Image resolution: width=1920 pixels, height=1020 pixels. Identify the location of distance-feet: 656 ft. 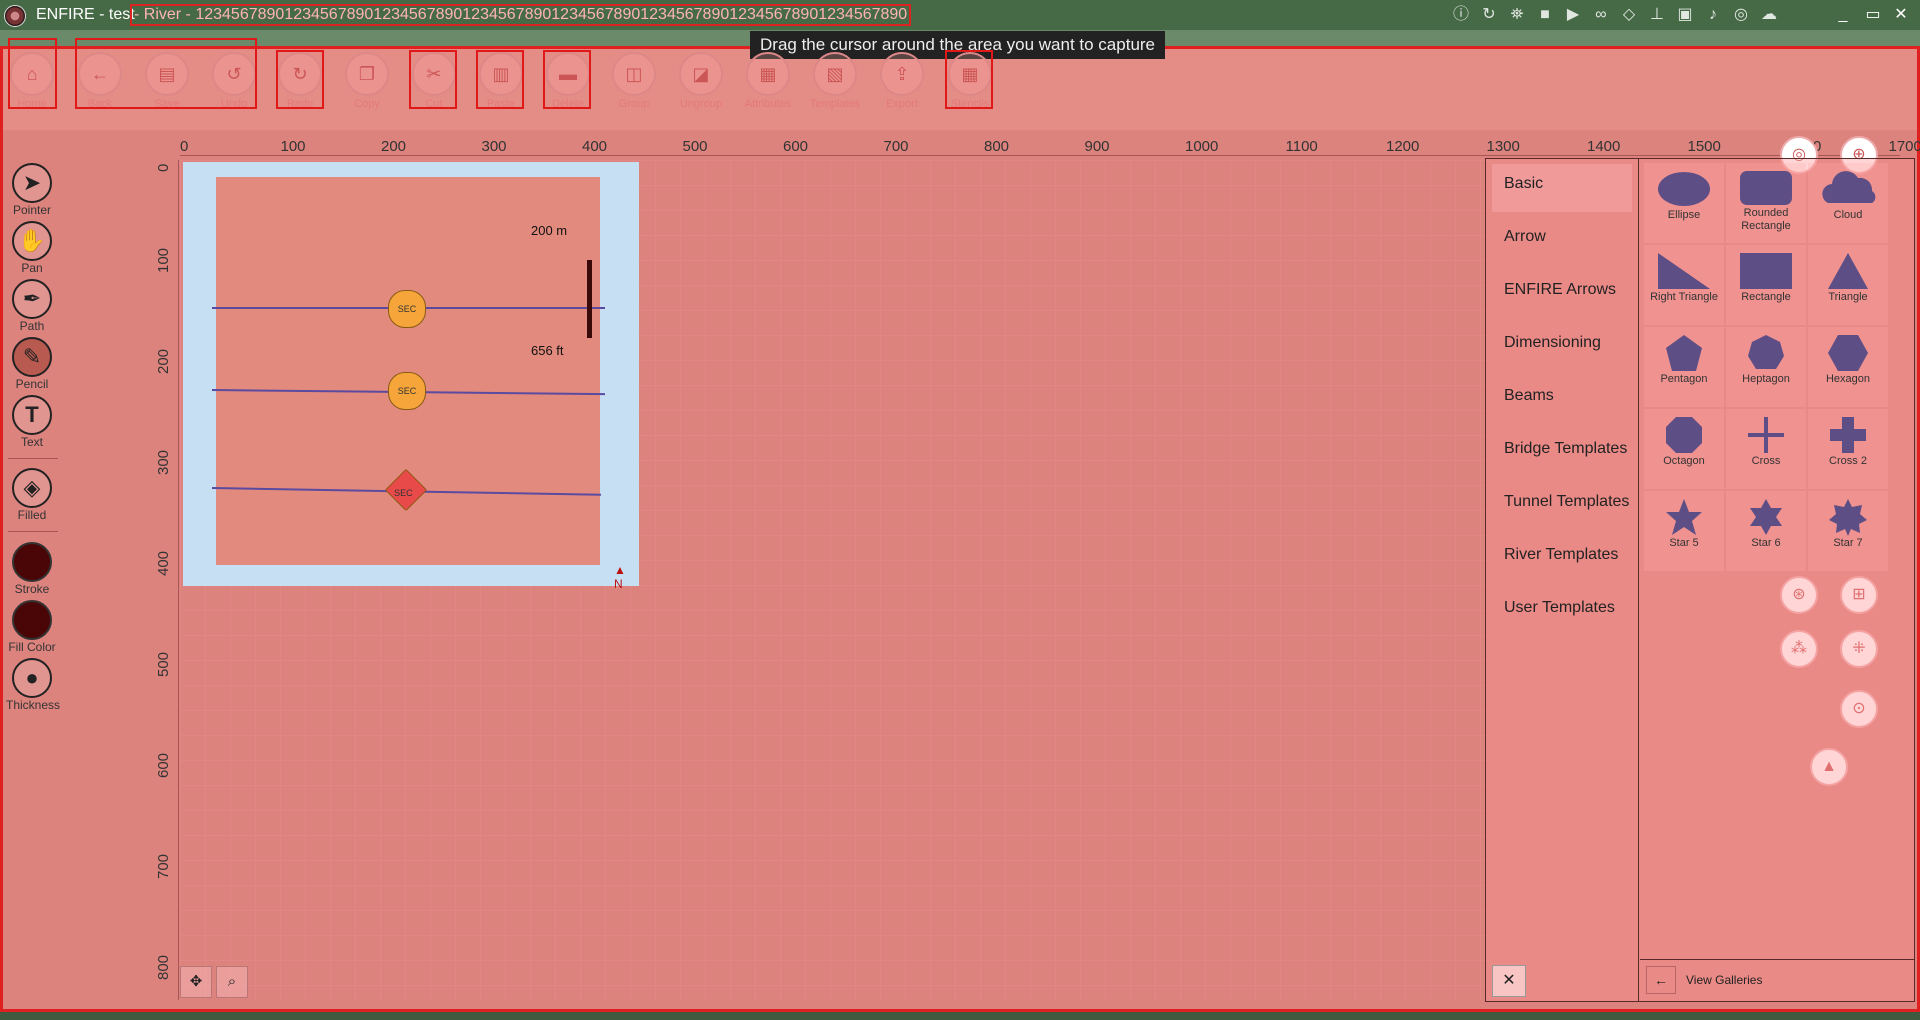
(547, 350).